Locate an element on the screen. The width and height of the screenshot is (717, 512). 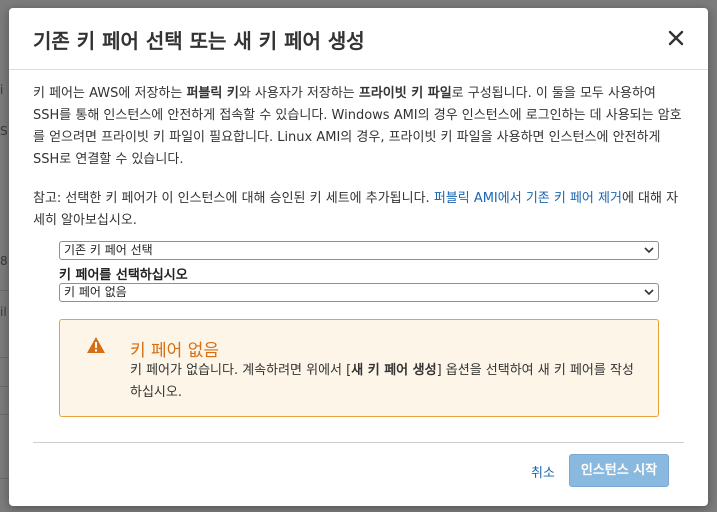
background-fragment: il is located at coordinates (3, 312).